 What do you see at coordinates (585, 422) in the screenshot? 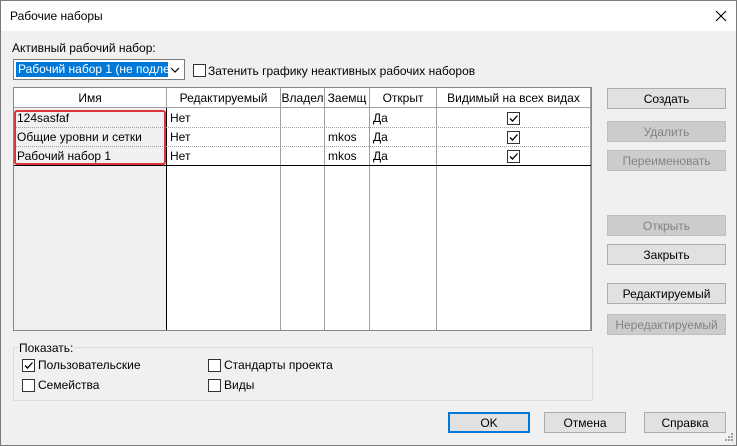
I see `cancel-button: Отмена` at bounding box center [585, 422].